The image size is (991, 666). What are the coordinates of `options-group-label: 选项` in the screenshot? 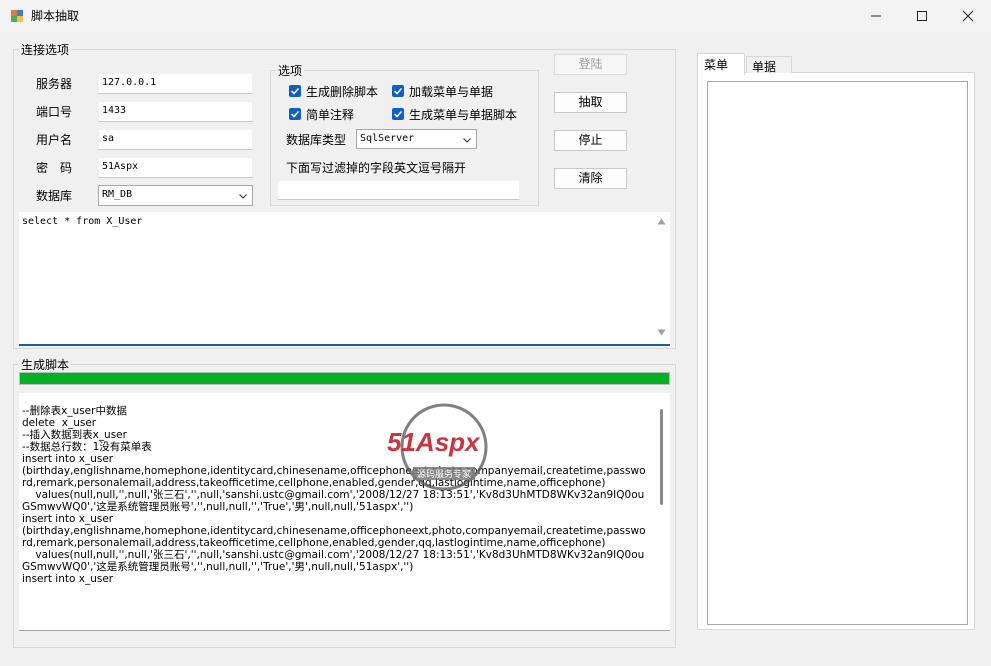 It's located at (290, 70).